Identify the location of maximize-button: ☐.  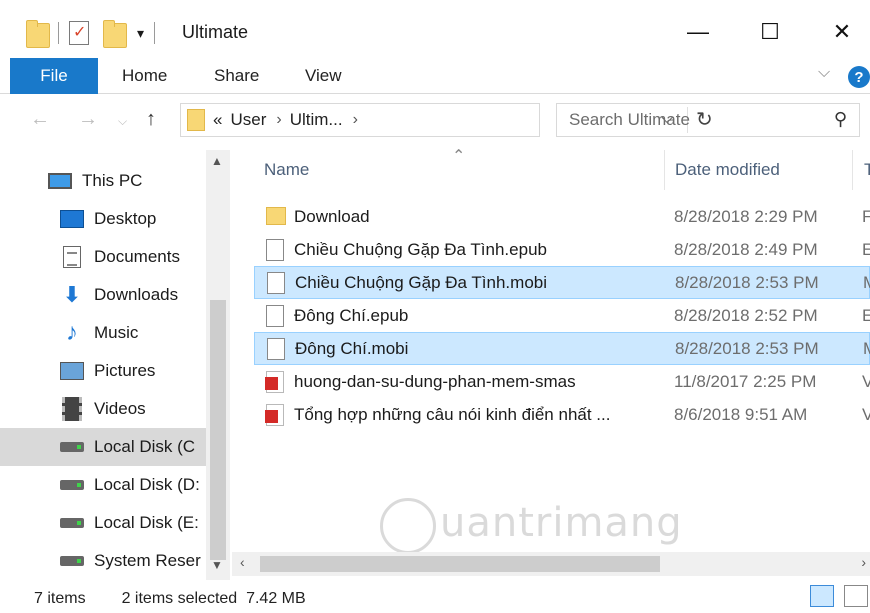
(770, 32).